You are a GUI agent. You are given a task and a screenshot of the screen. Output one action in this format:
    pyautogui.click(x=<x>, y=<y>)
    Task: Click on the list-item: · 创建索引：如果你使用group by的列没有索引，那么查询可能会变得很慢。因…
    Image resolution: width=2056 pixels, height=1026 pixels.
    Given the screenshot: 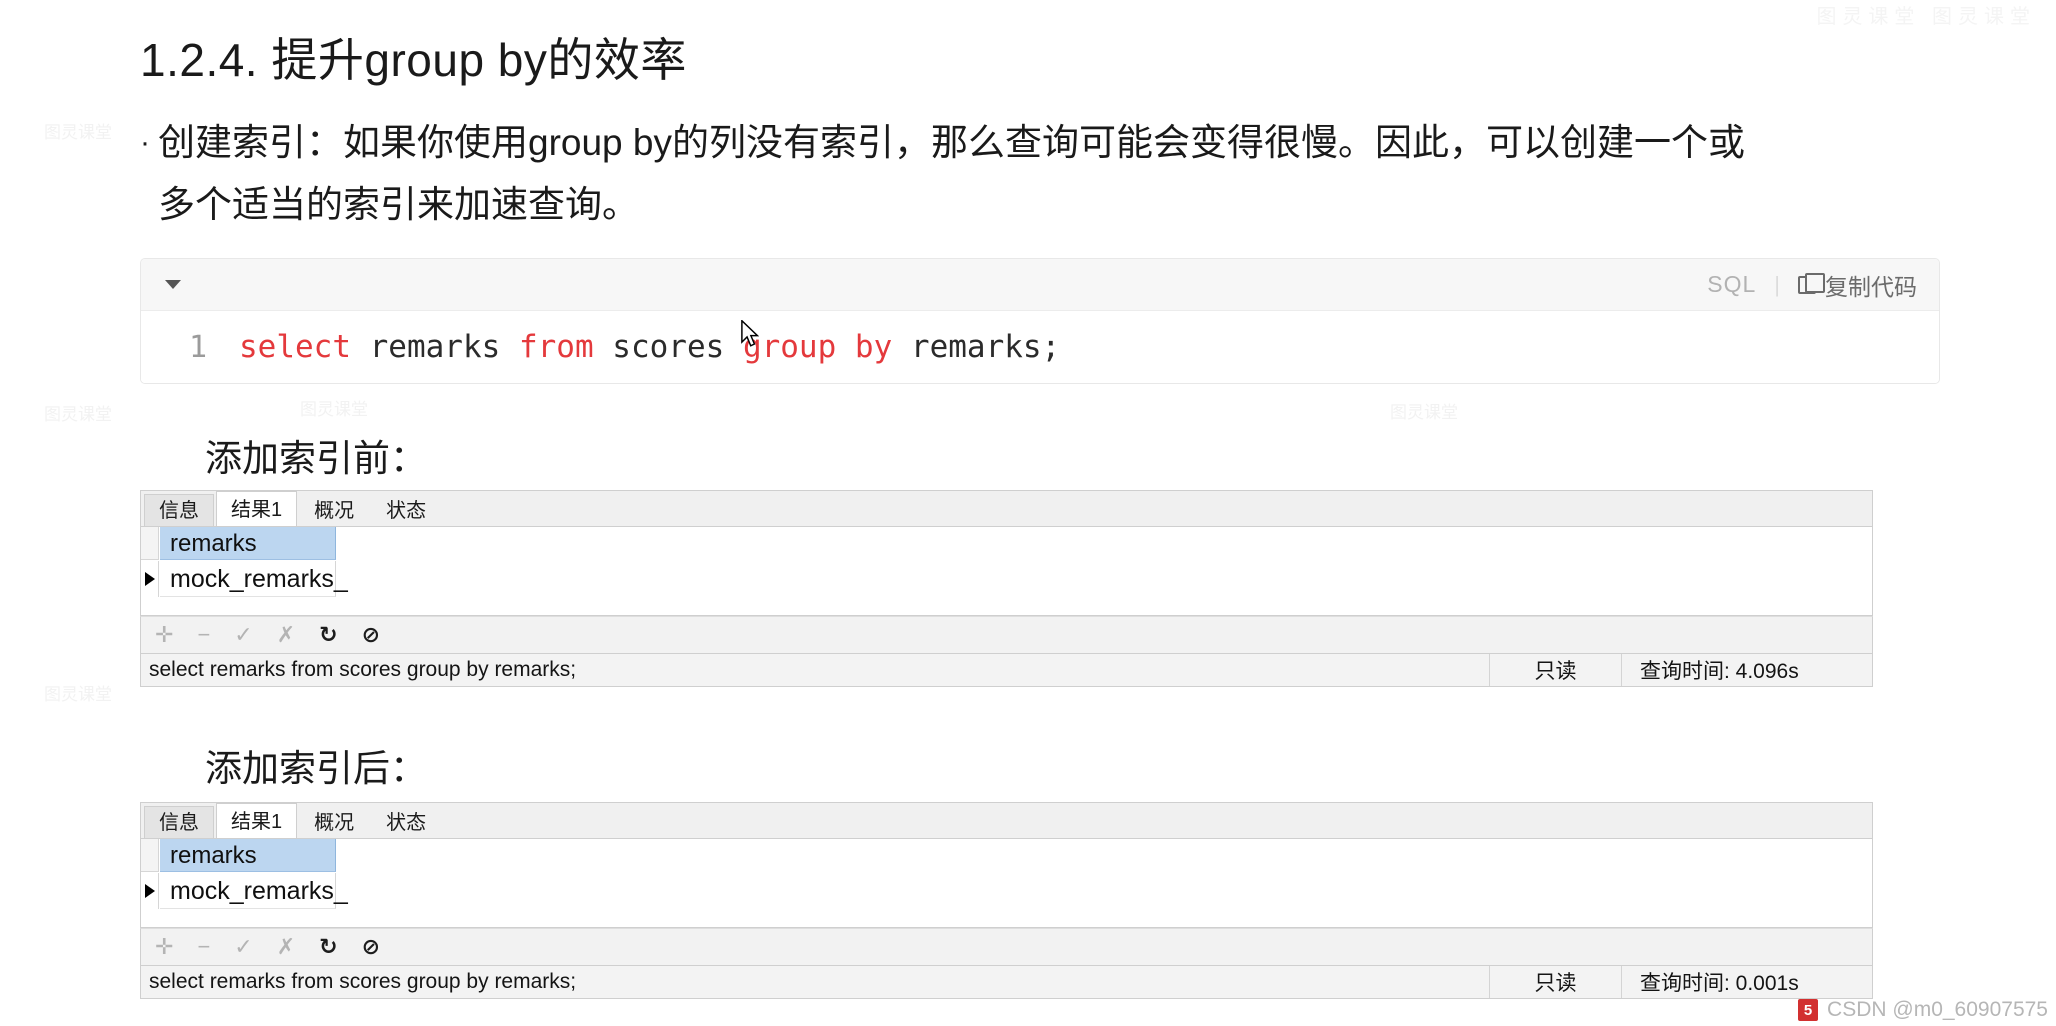 What is the action you would take?
    pyautogui.click(x=1035, y=174)
    